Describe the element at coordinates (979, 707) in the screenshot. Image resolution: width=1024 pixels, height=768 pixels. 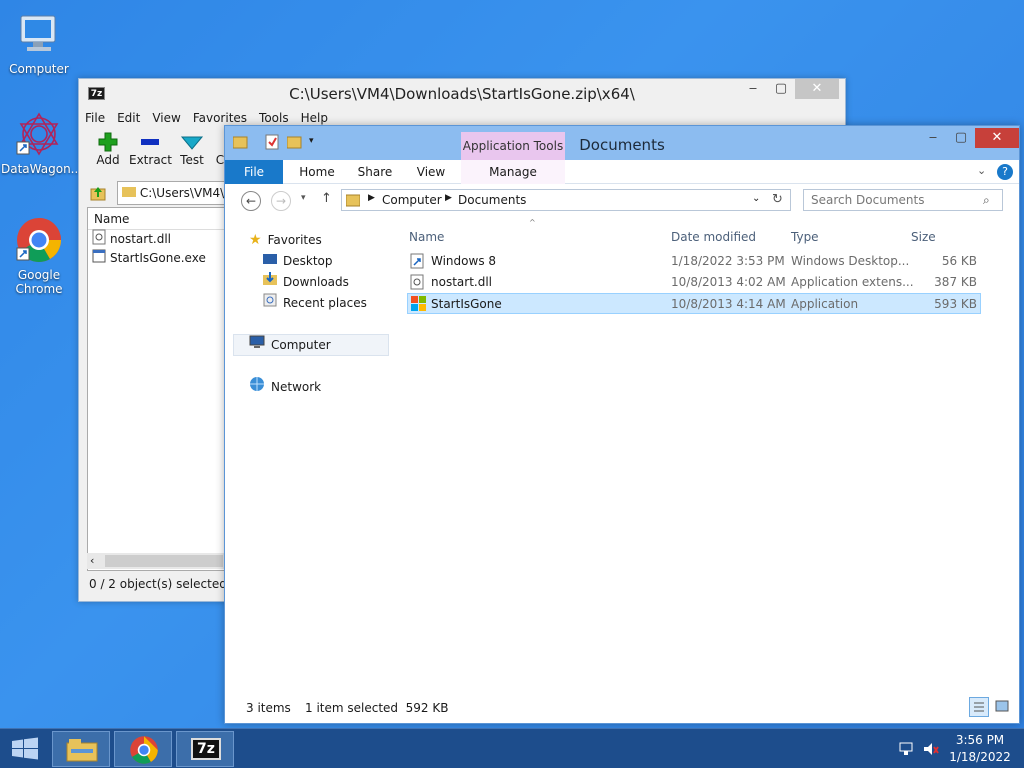
I see `details-view-icon` at that location.